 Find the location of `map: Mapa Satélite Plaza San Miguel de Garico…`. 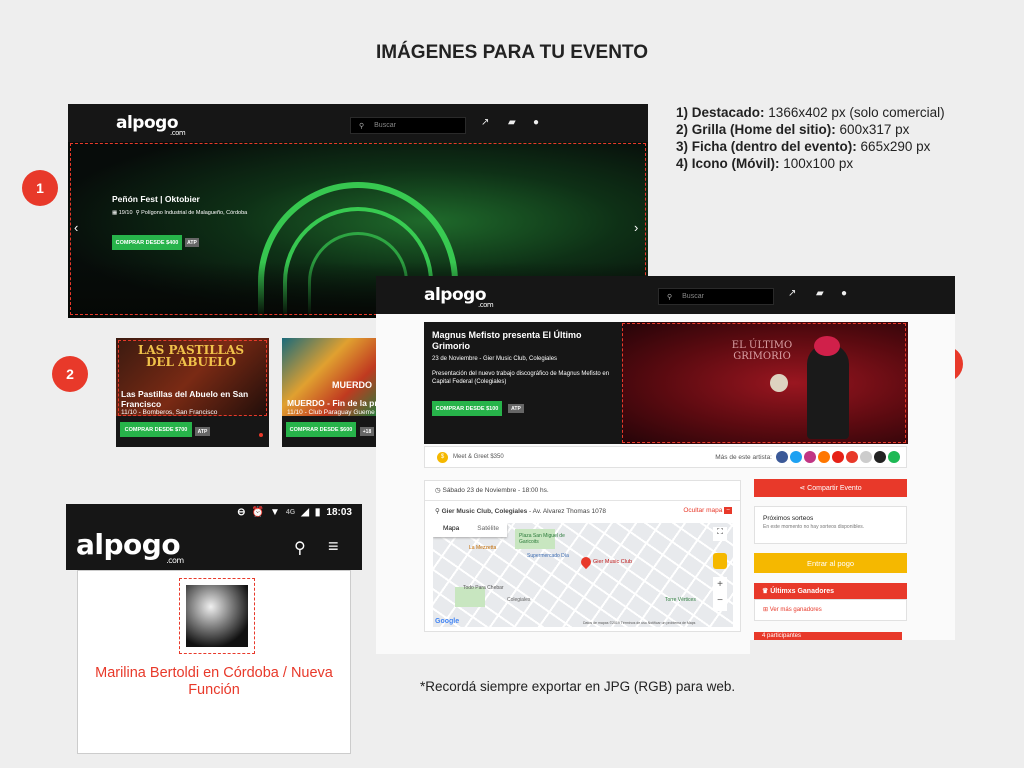

map: Mapa Satélite Plaza San Miguel de Garico… is located at coordinates (583, 575).